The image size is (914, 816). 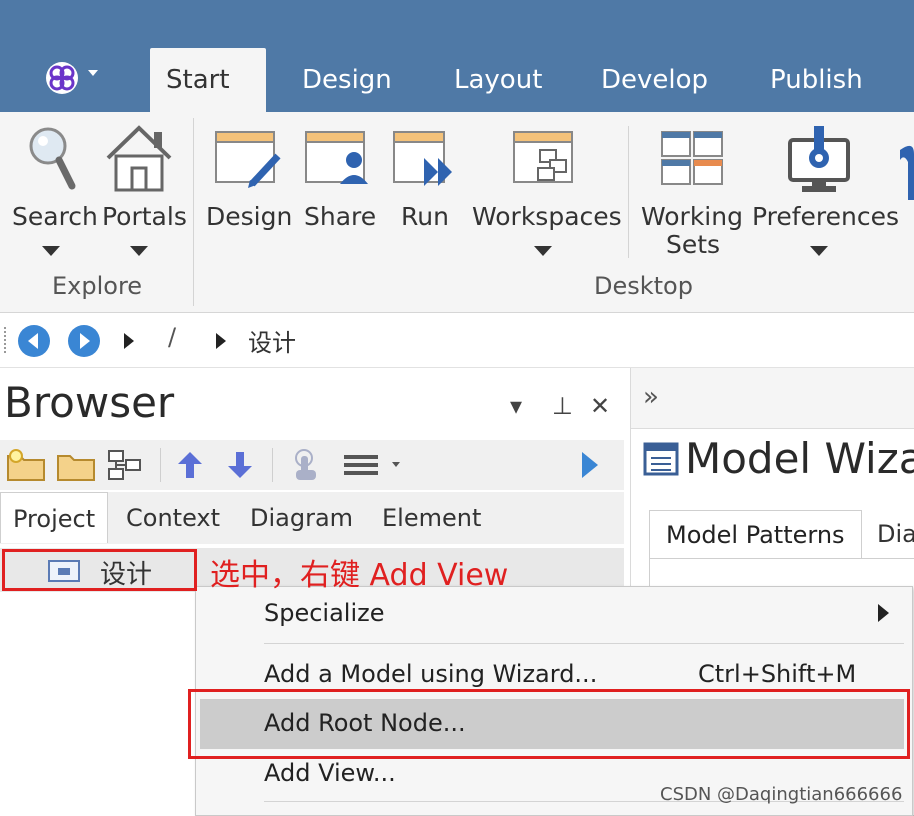 What do you see at coordinates (554, 614) in the screenshot?
I see `menu-item-specialize: Specialize` at bounding box center [554, 614].